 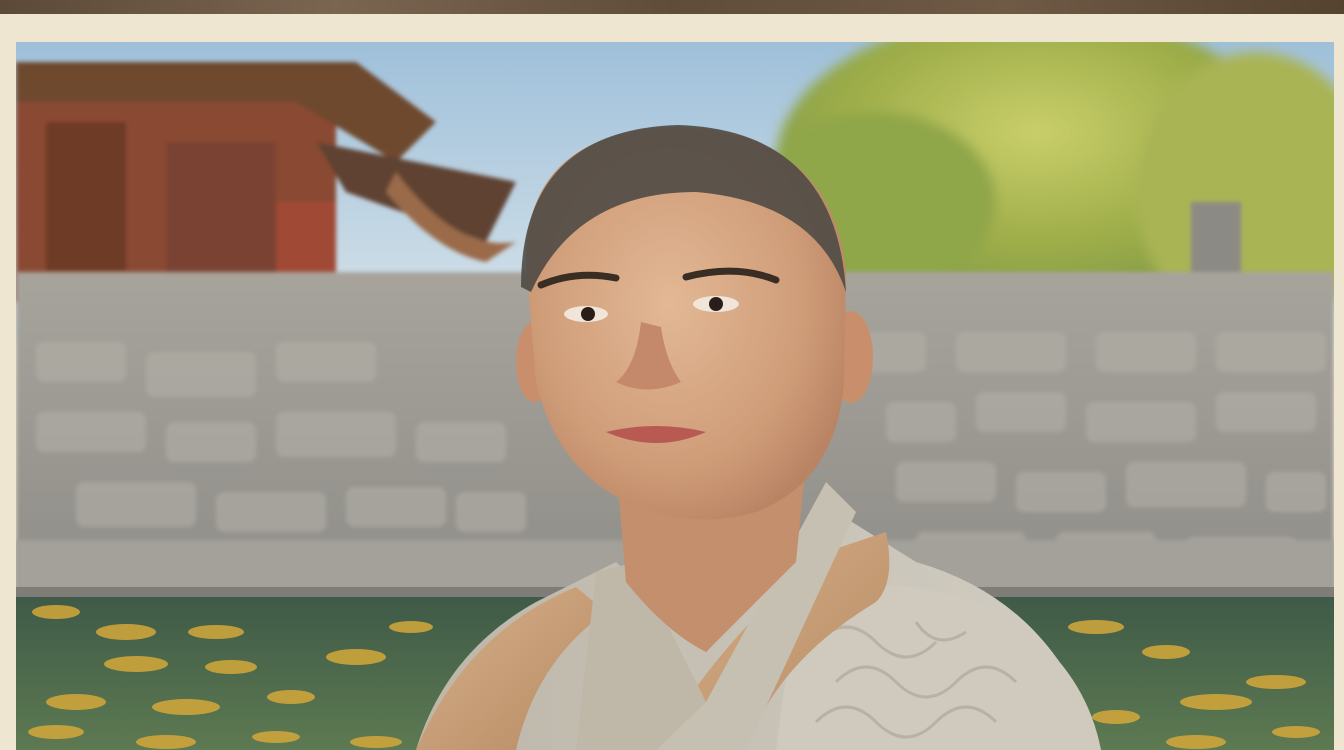 I want to click on top-border, so click(x=672, y=7).